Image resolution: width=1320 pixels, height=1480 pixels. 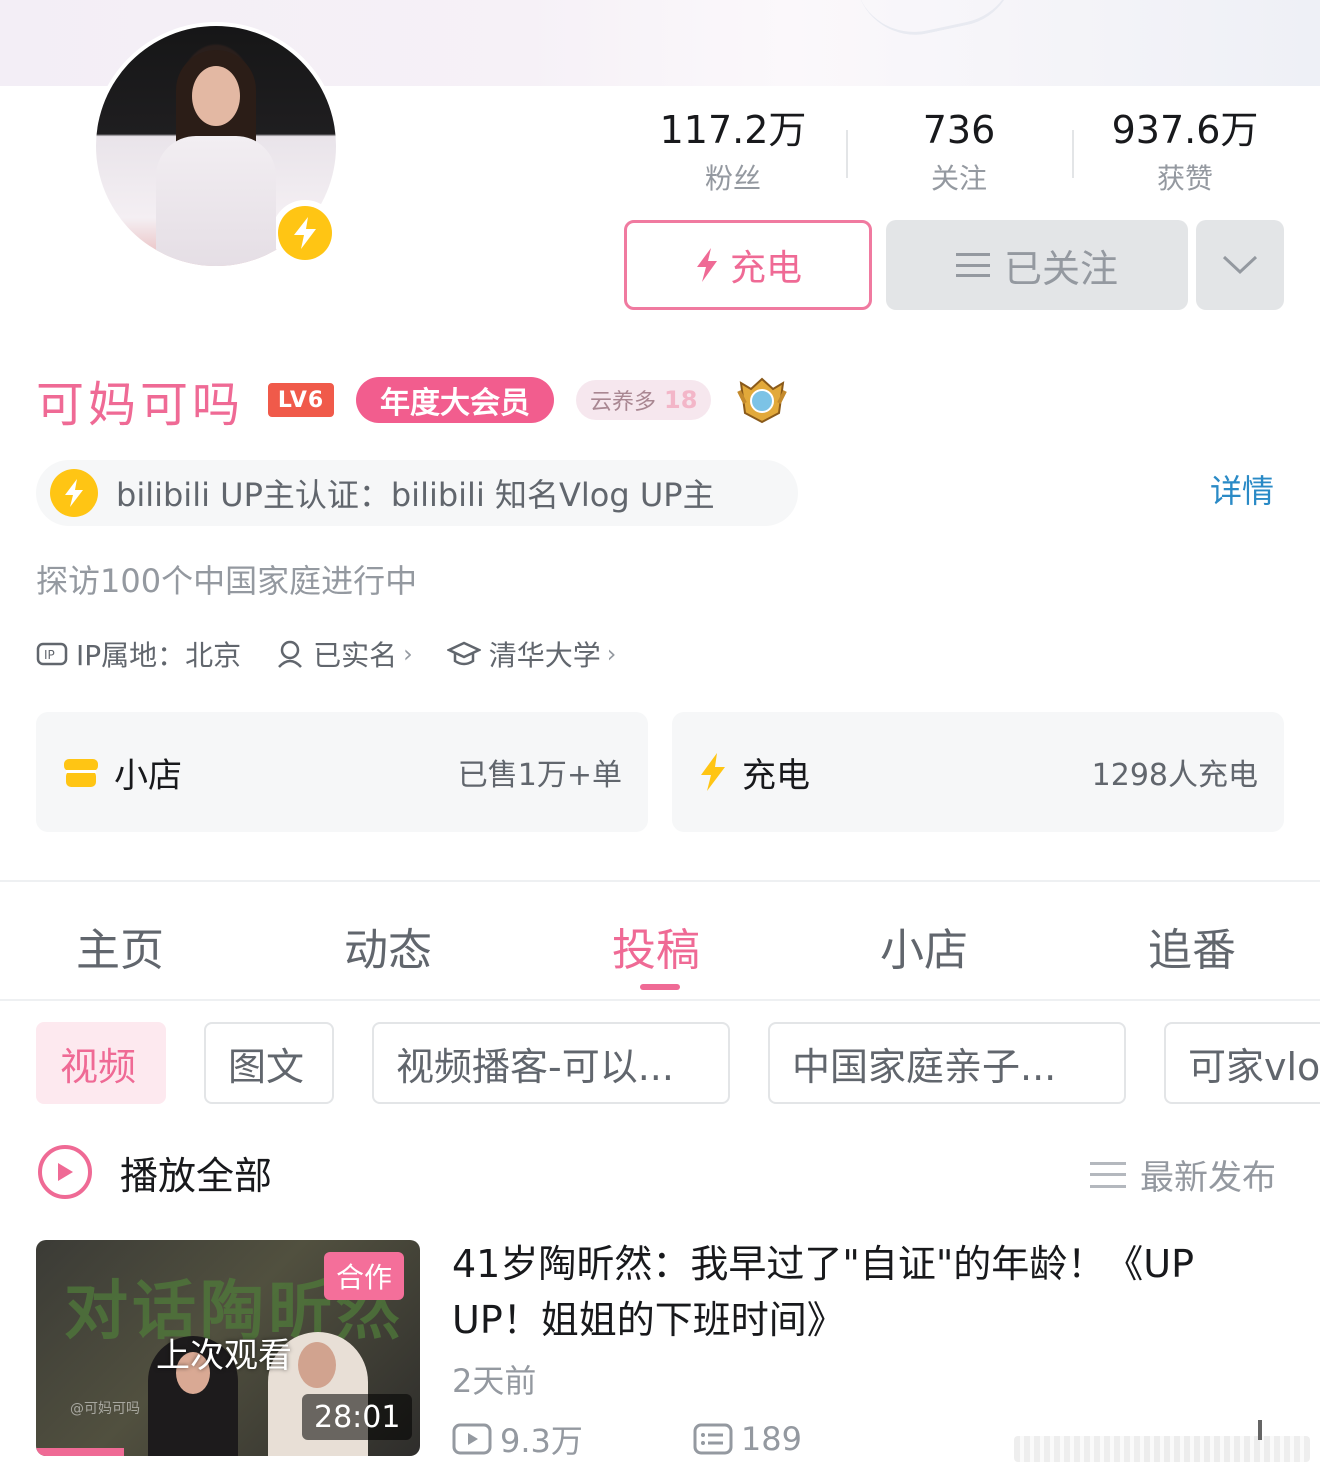 I want to click on tab-dynamics: 动态, so click(x=388, y=946).